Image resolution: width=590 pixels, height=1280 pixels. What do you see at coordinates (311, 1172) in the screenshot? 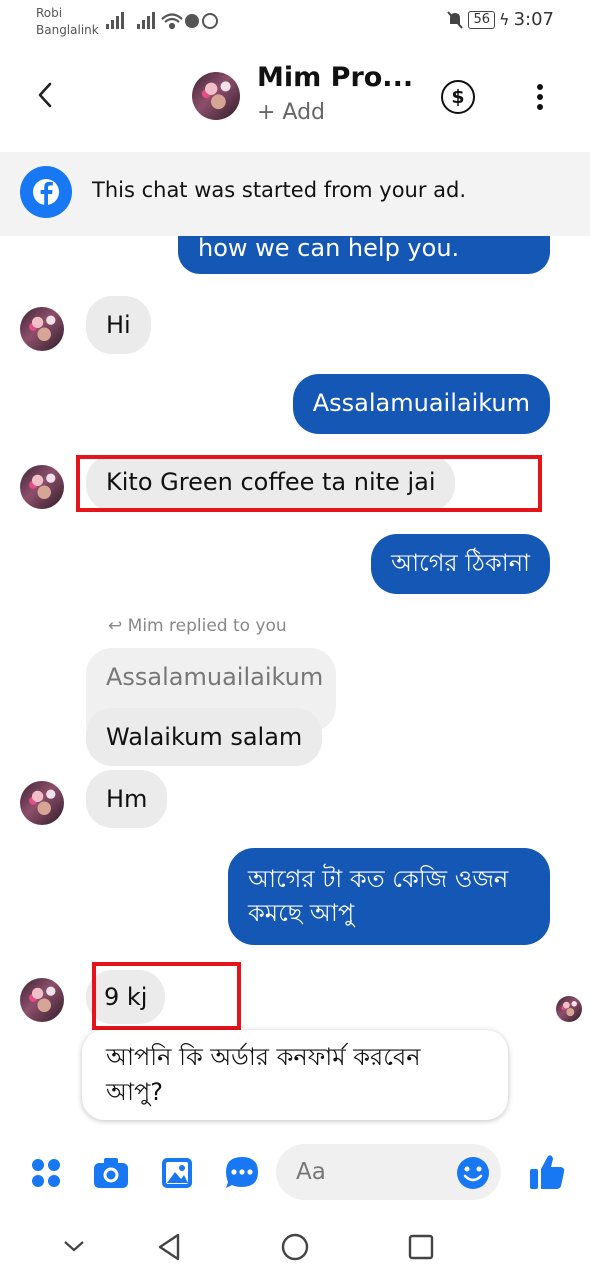
I see `message-input-placeholder: Aa` at bounding box center [311, 1172].